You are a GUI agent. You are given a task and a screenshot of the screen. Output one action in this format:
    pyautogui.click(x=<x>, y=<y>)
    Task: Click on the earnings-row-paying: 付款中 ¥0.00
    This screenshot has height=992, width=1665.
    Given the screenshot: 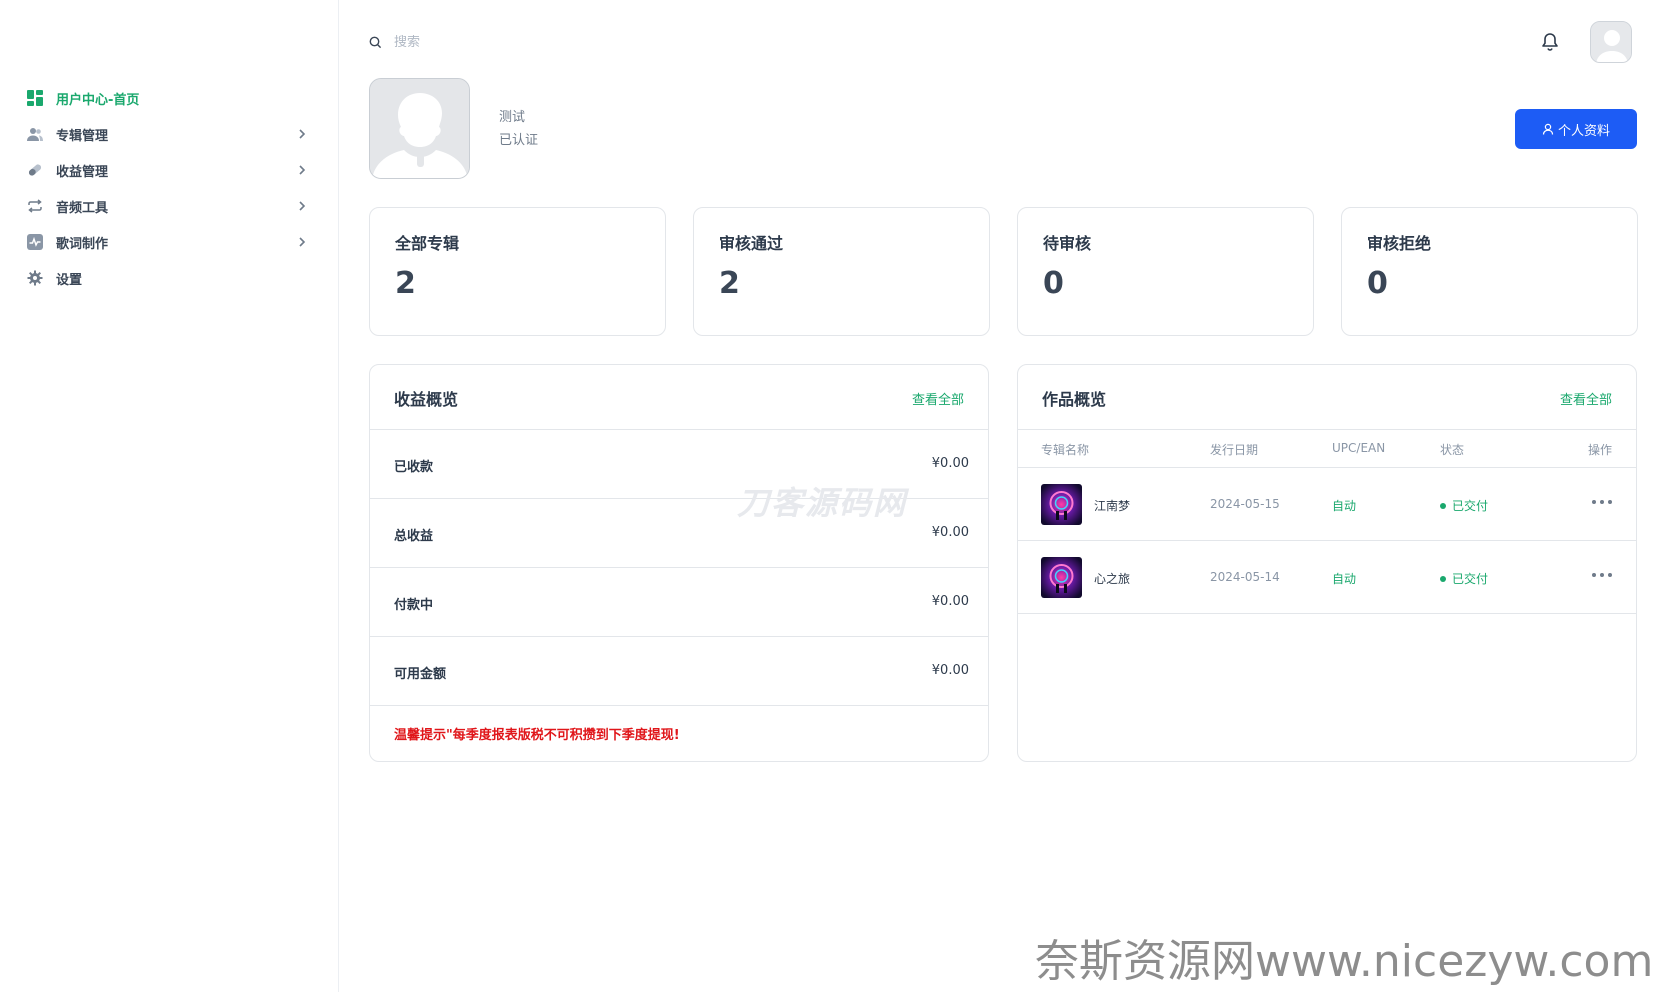 What is the action you would take?
    pyautogui.click(x=679, y=602)
    